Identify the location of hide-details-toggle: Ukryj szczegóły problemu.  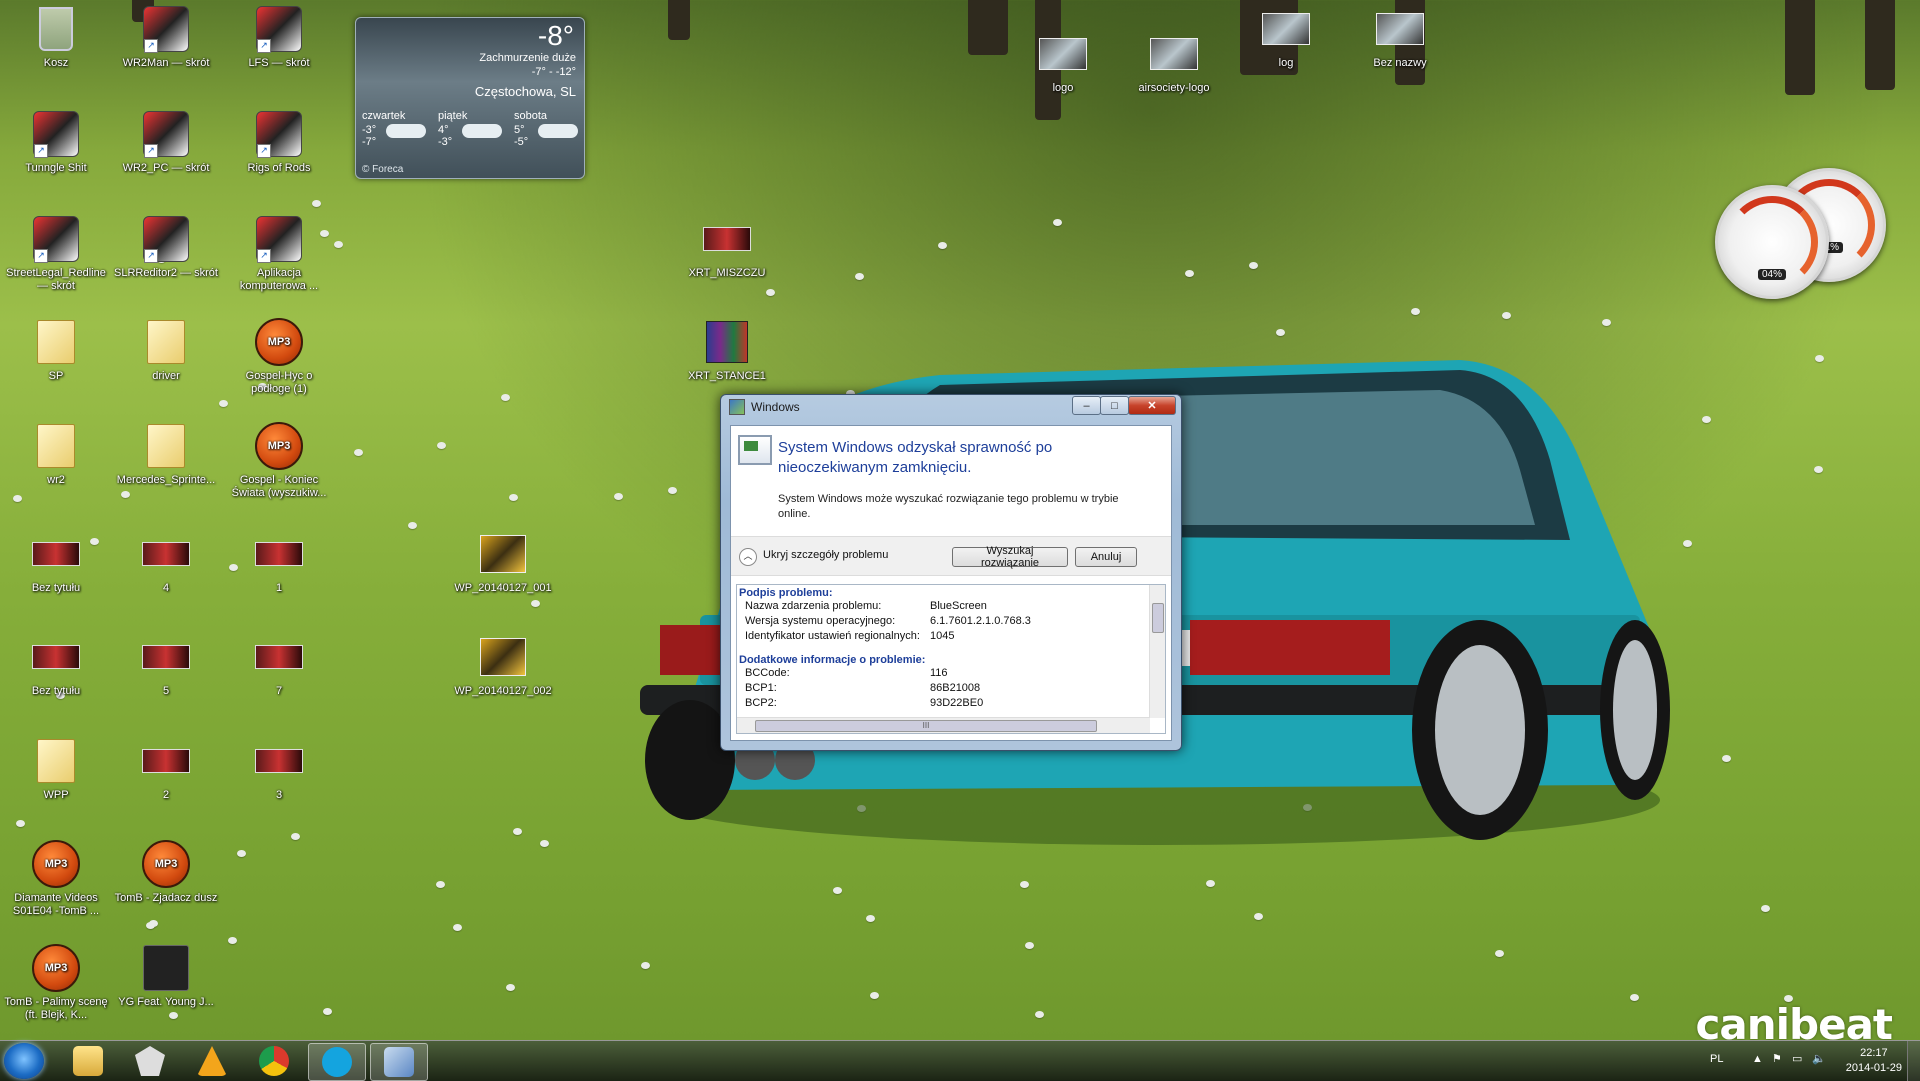
(825, 555).